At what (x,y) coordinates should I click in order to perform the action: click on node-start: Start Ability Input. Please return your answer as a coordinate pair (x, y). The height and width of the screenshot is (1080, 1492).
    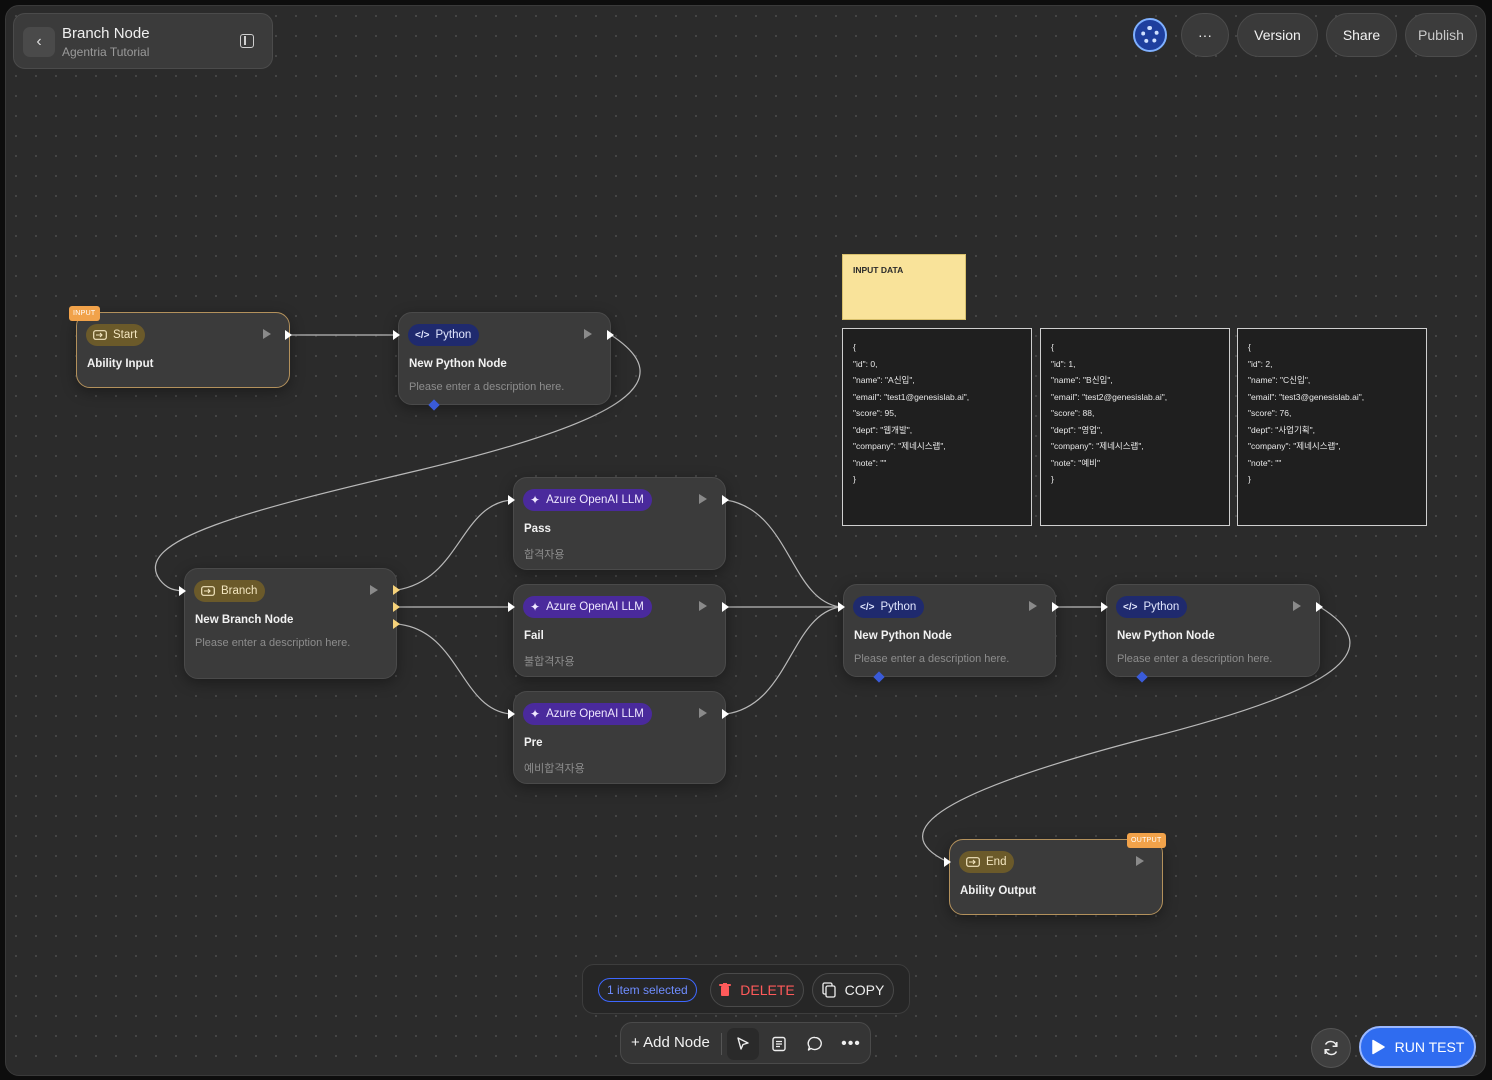
    Looking at the image, I should click on (183, 350).